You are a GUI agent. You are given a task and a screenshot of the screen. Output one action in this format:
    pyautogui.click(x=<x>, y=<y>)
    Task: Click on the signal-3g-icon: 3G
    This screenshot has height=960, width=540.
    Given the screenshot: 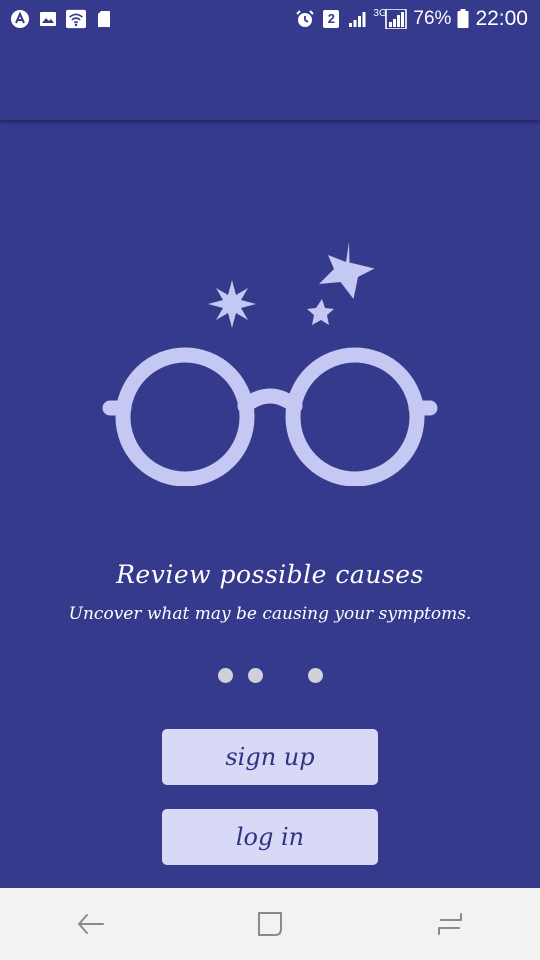 What is the action you would take?
    pyautogui.click(x=390, y=18)
    